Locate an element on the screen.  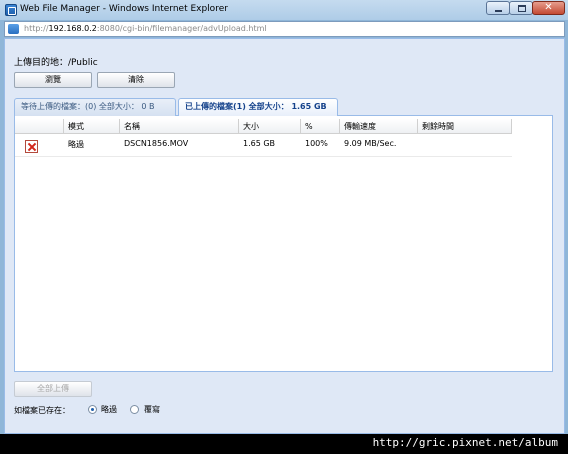
overwrite-radio is located at coordinates (134, 409).